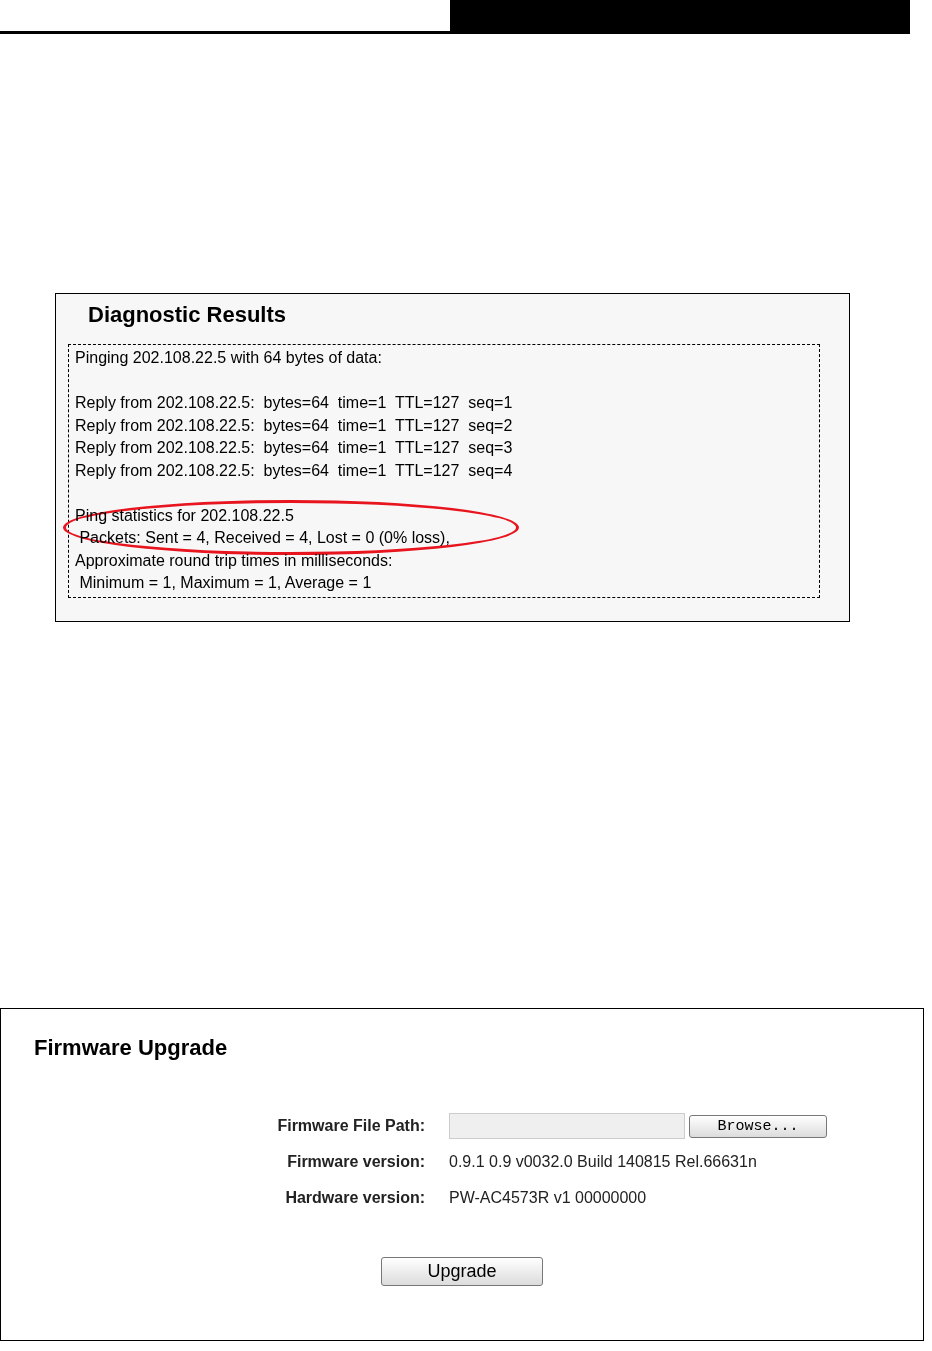  What do you see at coordinates (548, 1198) in the screenshot?
I see `field-value: PW-AC4573R v1 00000000` at bounding box center [548, 1198].